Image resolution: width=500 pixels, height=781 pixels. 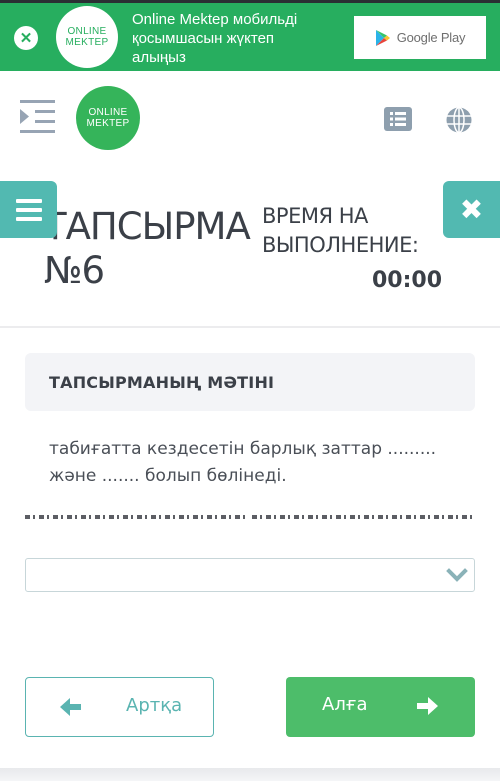 I want to click on site-logo: ONLINE MEKTEP, so click(x=108, y=118).